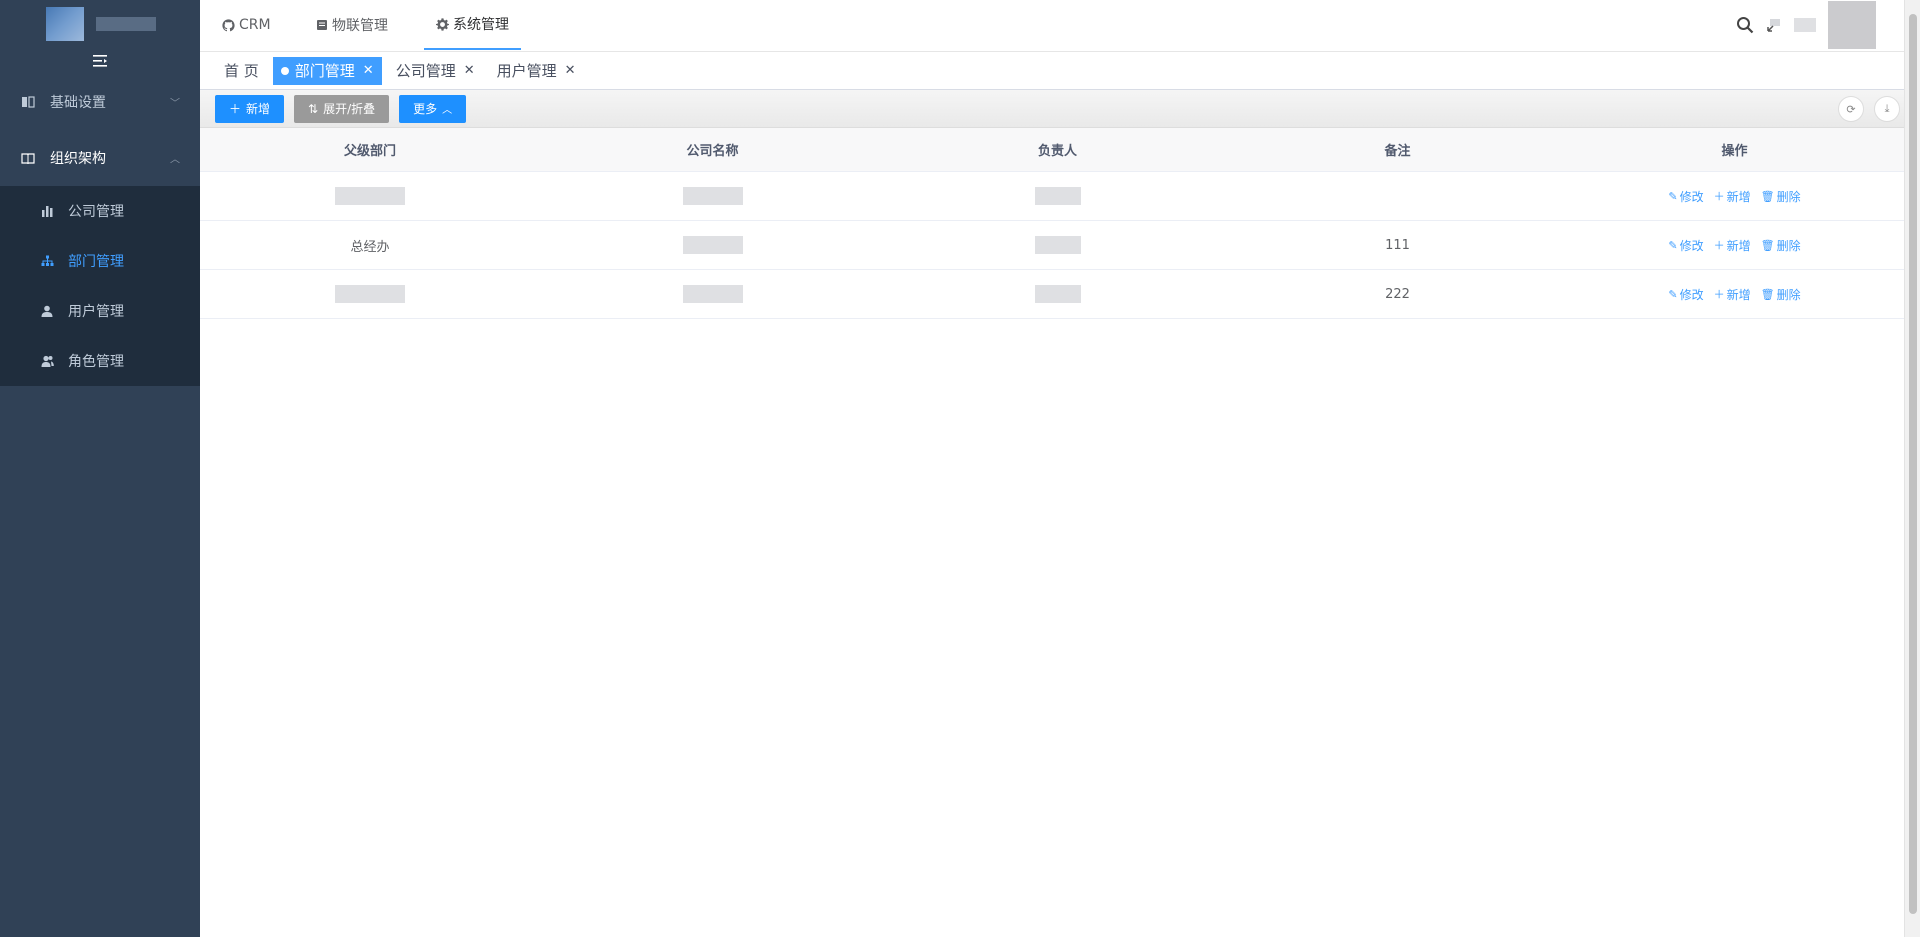 This screenshot has width=1920, height=937. I want to click on menu-title-label: 基础设置, so click(78, 103).